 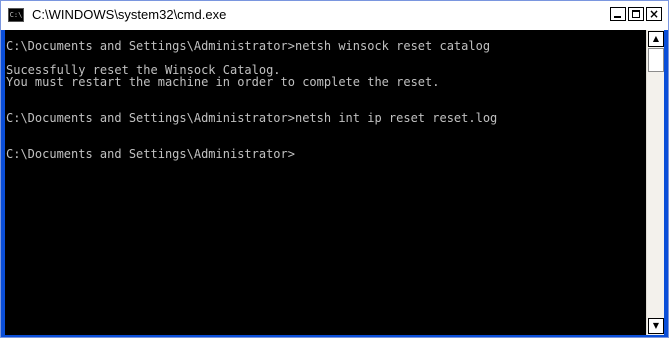 I want to click on minimize-icon, so click(x=617, y=17).